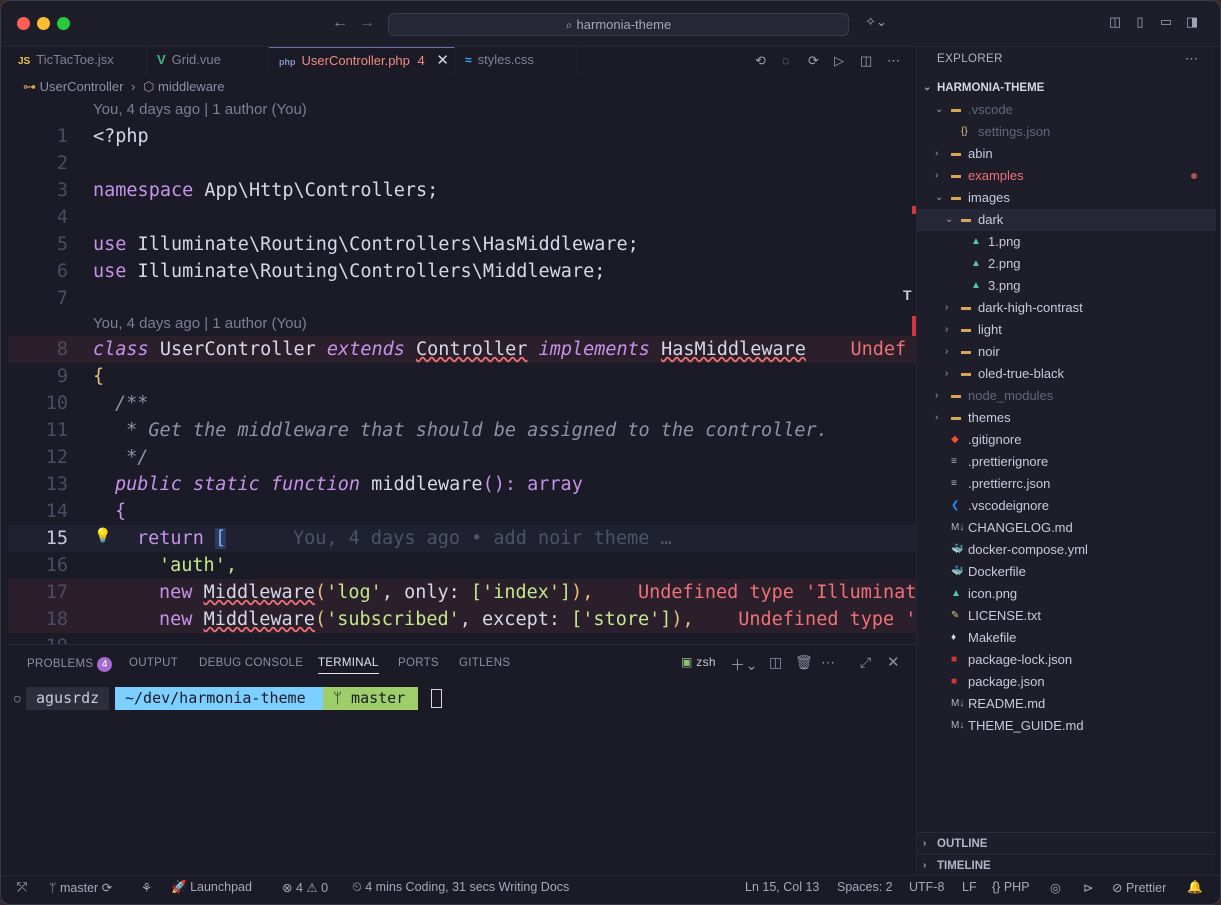  What do you see at coordinates (484, 663) in the screenshot?
I see `tab-gitlens: GITLENS` at bounding box center [484, 663].